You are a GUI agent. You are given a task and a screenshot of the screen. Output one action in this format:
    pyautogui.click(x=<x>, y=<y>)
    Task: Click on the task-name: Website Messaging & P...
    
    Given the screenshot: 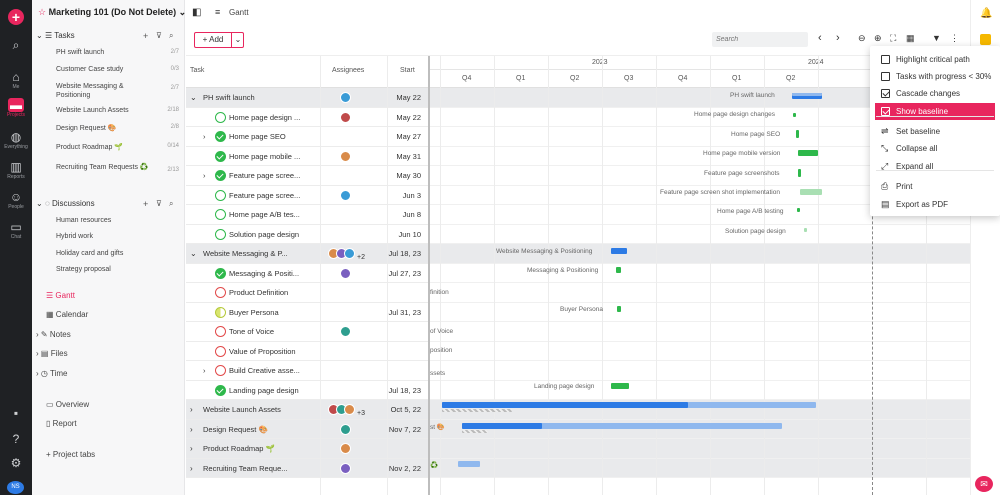 What is the action you would take?
    pyautogui.click(x=245, y=253)
    